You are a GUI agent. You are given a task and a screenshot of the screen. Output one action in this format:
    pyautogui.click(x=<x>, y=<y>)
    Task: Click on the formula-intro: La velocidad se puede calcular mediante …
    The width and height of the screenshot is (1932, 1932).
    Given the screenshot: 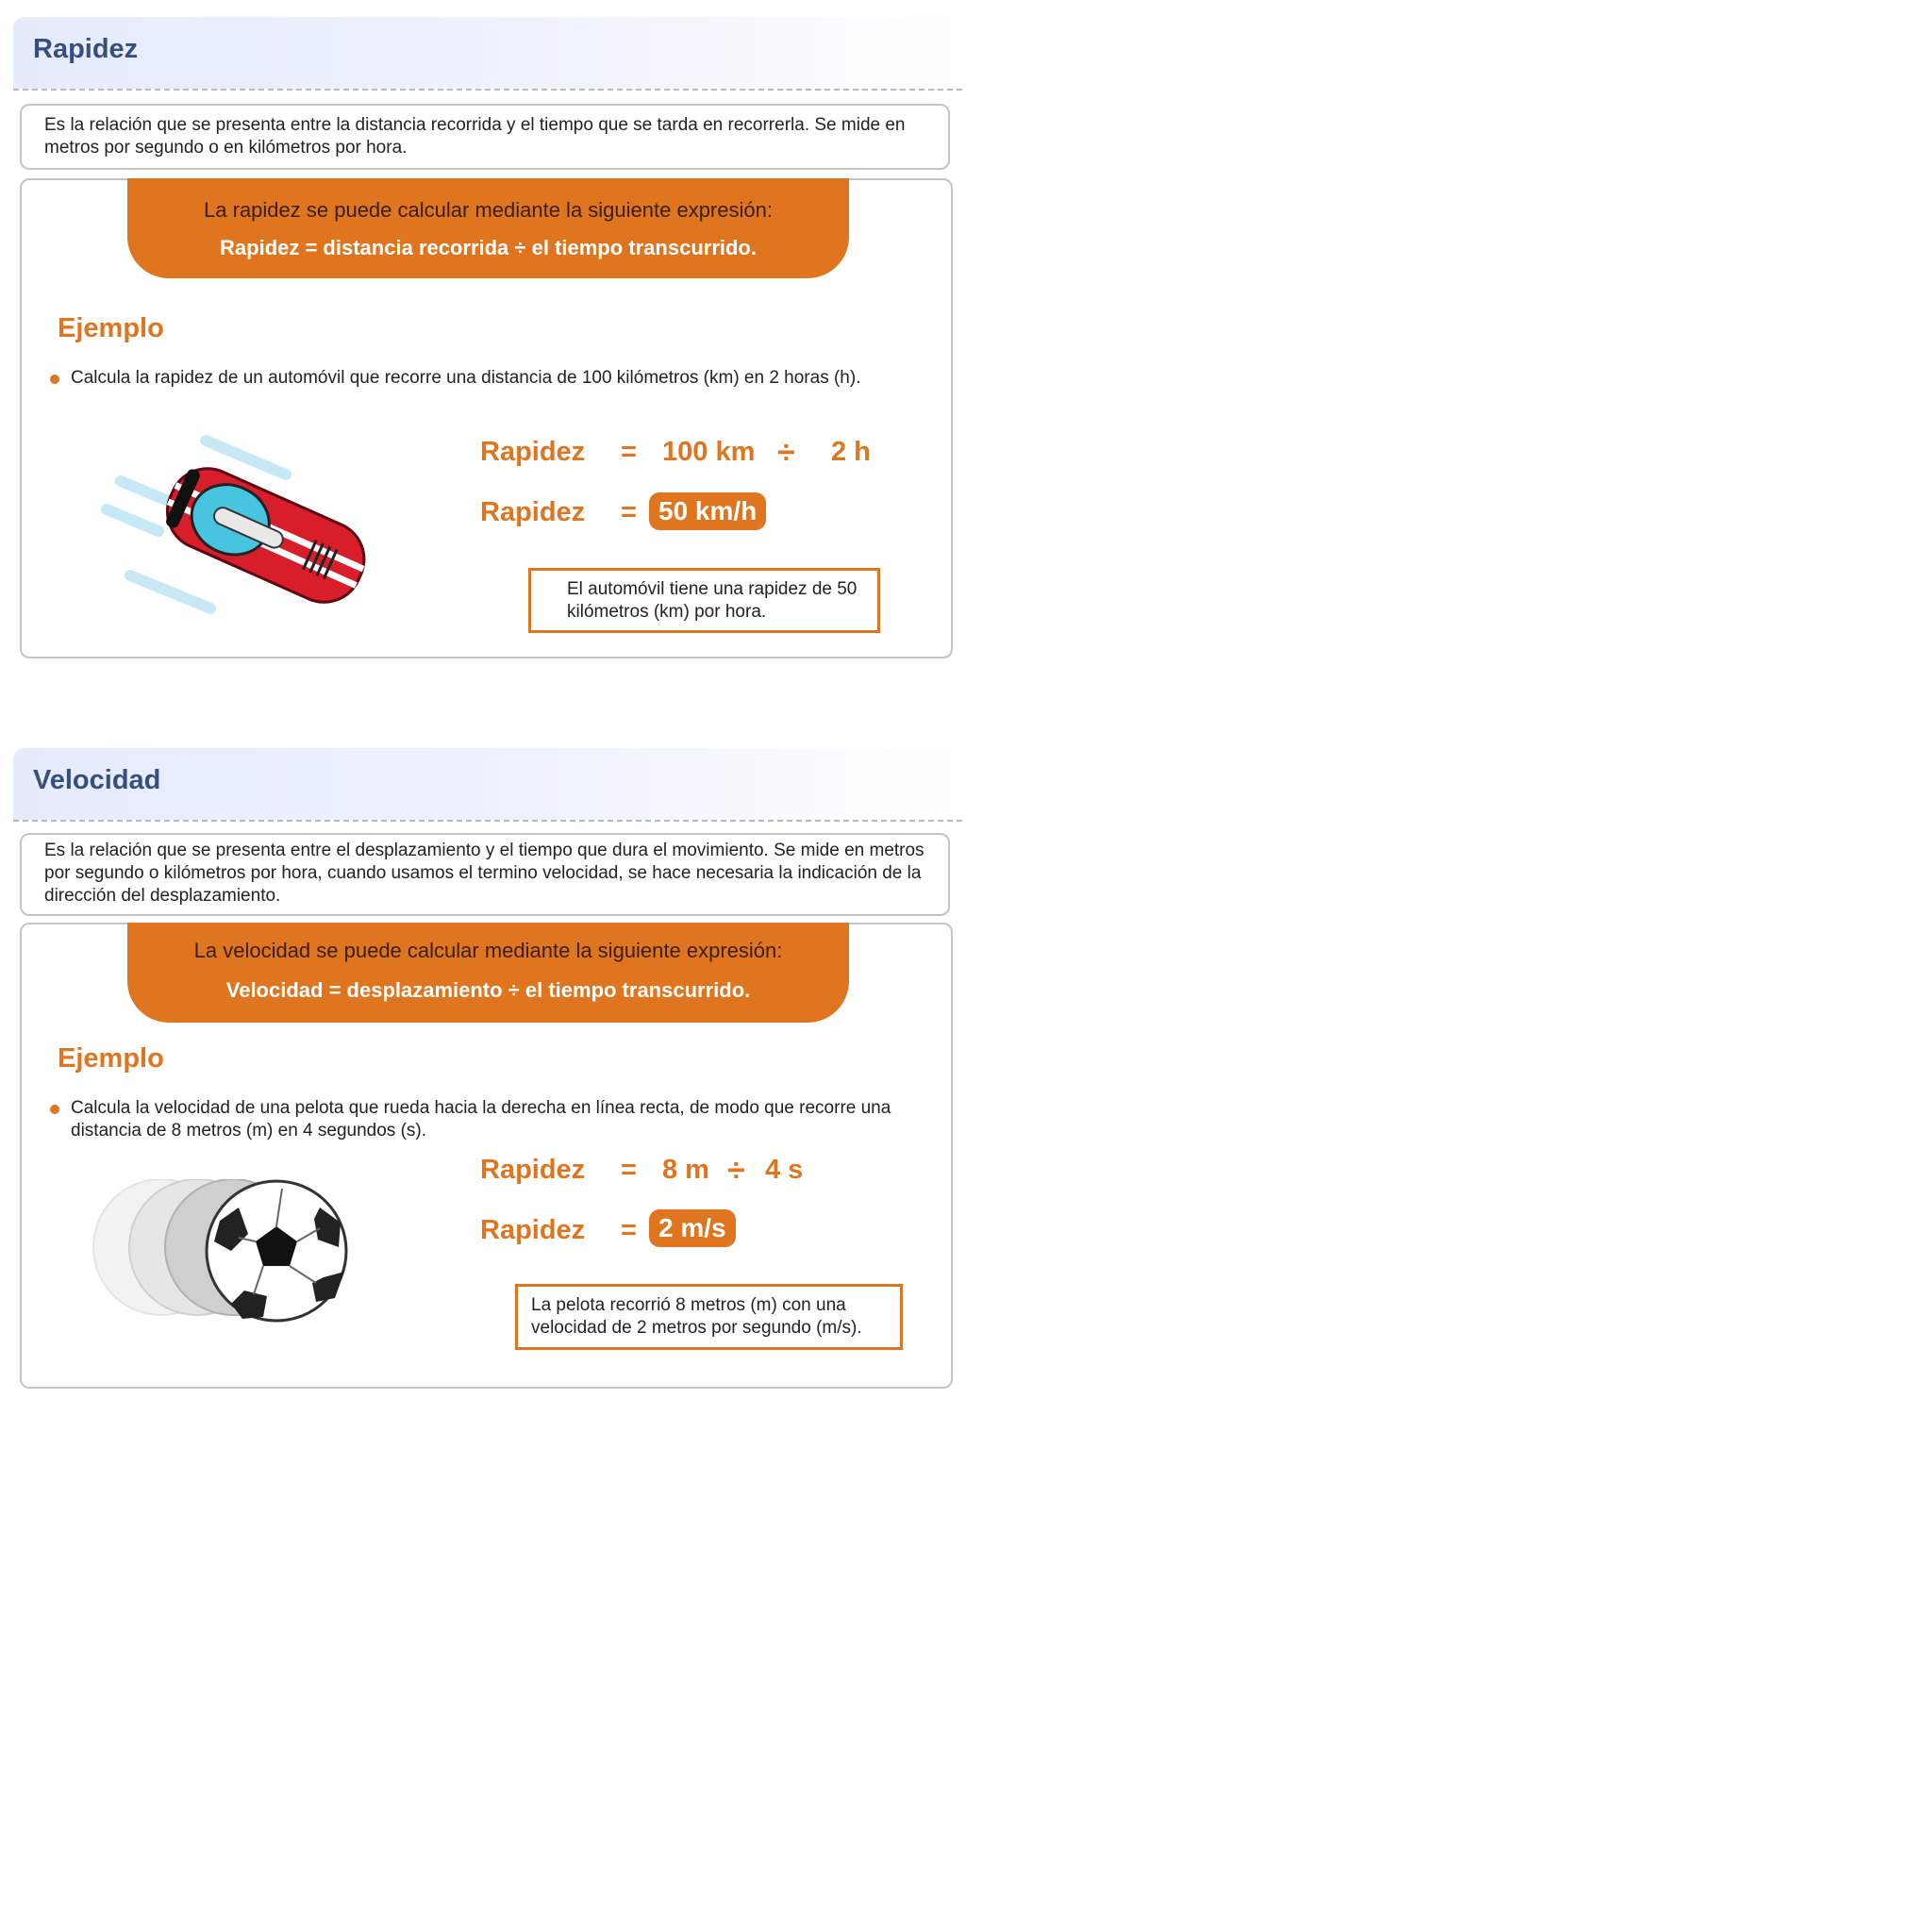 What is the action you would take?
    pyautogui.click(x=488, y=951)
    